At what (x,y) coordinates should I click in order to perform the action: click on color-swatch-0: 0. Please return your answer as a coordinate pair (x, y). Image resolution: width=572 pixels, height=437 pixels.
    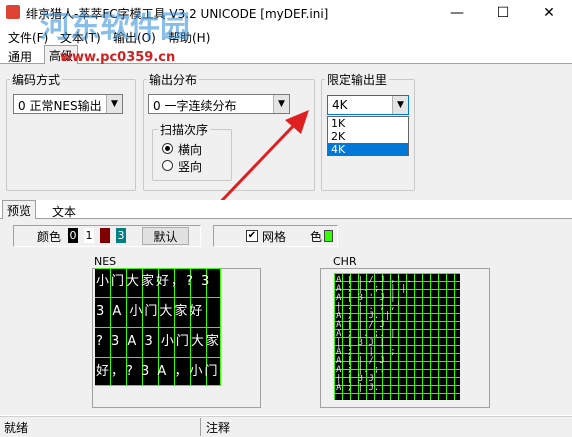
    Looking at the image, I should click on (73, 235).